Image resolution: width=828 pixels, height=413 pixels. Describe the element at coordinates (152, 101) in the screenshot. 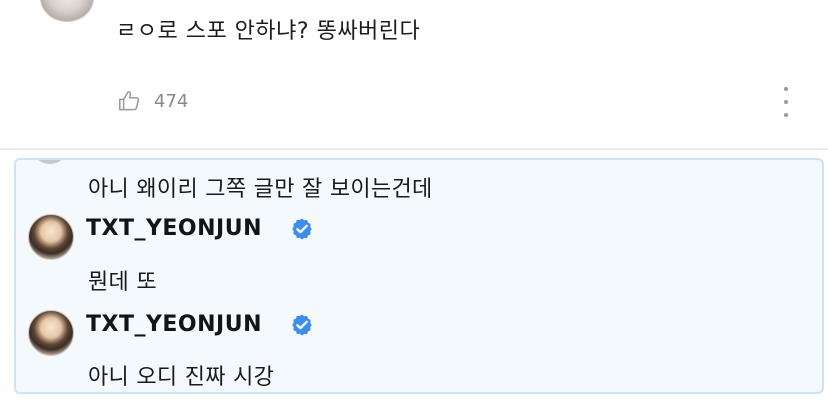

I see `like-button: 474` at that location.